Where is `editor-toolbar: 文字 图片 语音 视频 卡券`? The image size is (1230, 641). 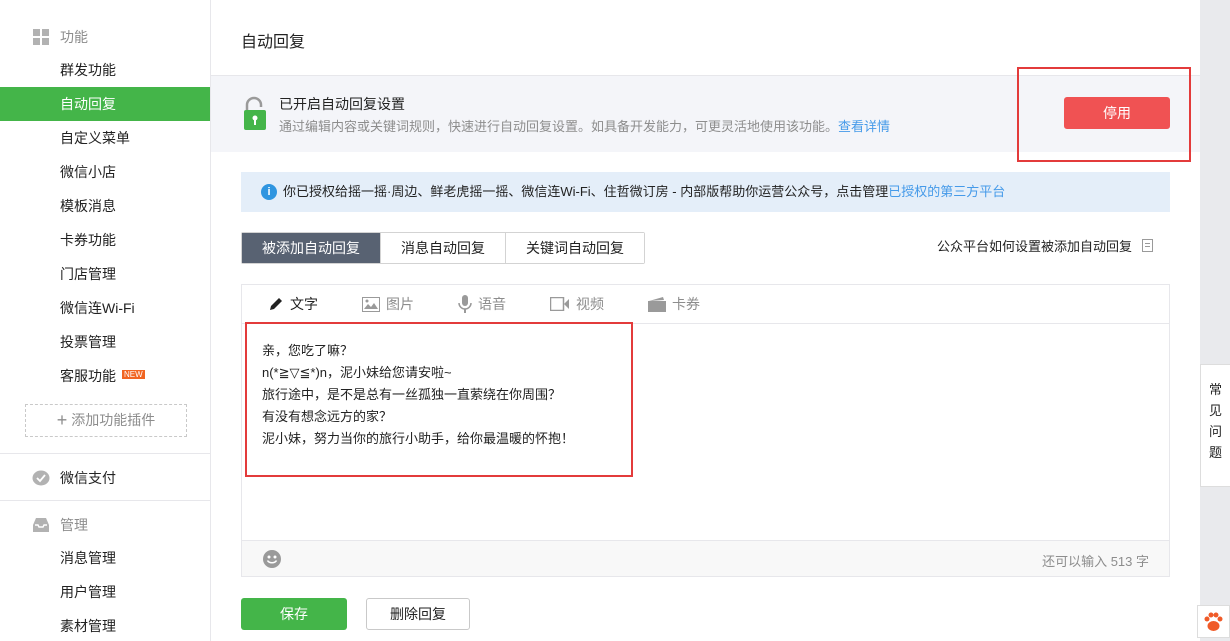
editor-toolbar: 文字 图片 语音 视频 卡券 is located at coordinates (705, 304).